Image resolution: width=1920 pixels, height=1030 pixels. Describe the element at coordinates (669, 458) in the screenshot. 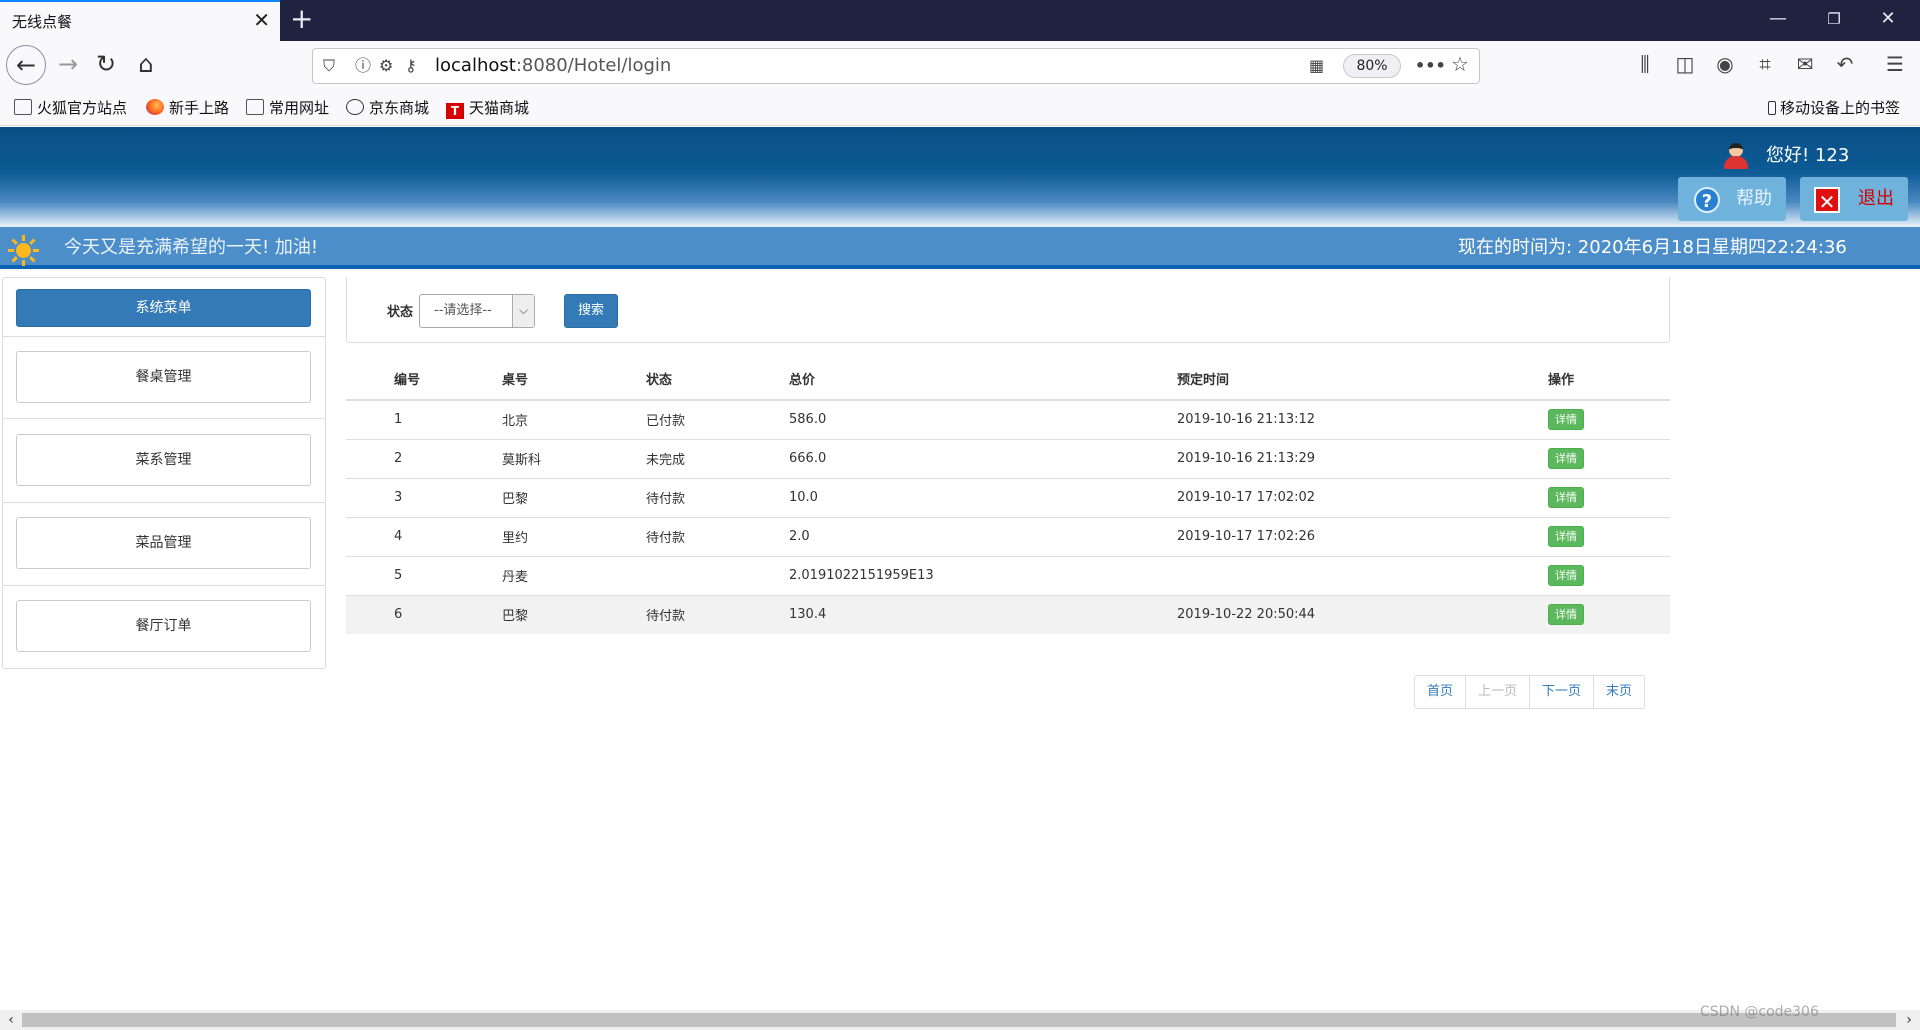

I see `cell-status: 未完成` at that location.